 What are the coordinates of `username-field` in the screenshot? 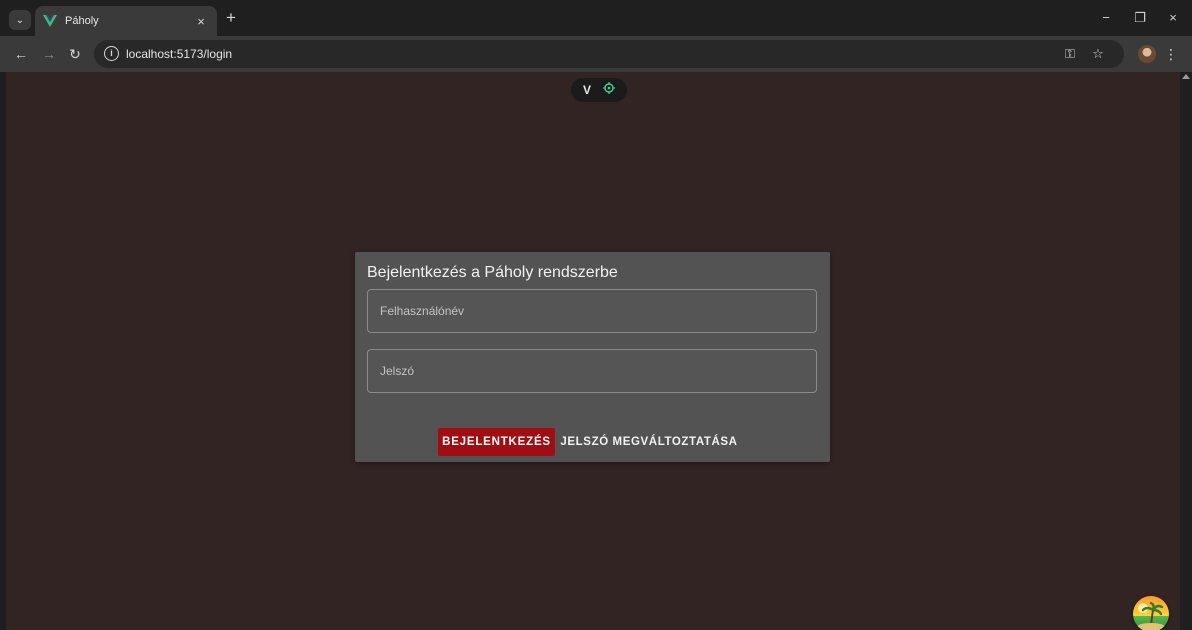 It's located at (592, 311).